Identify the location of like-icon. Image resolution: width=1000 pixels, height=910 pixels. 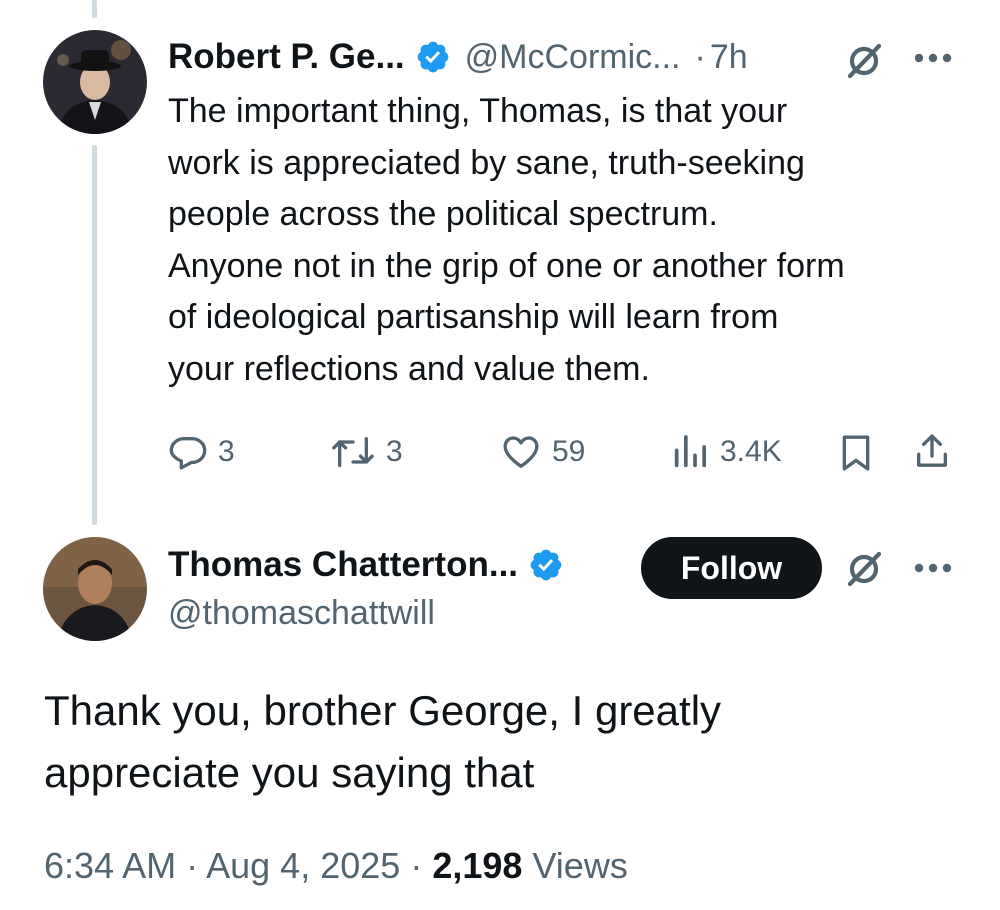
(521, 452).